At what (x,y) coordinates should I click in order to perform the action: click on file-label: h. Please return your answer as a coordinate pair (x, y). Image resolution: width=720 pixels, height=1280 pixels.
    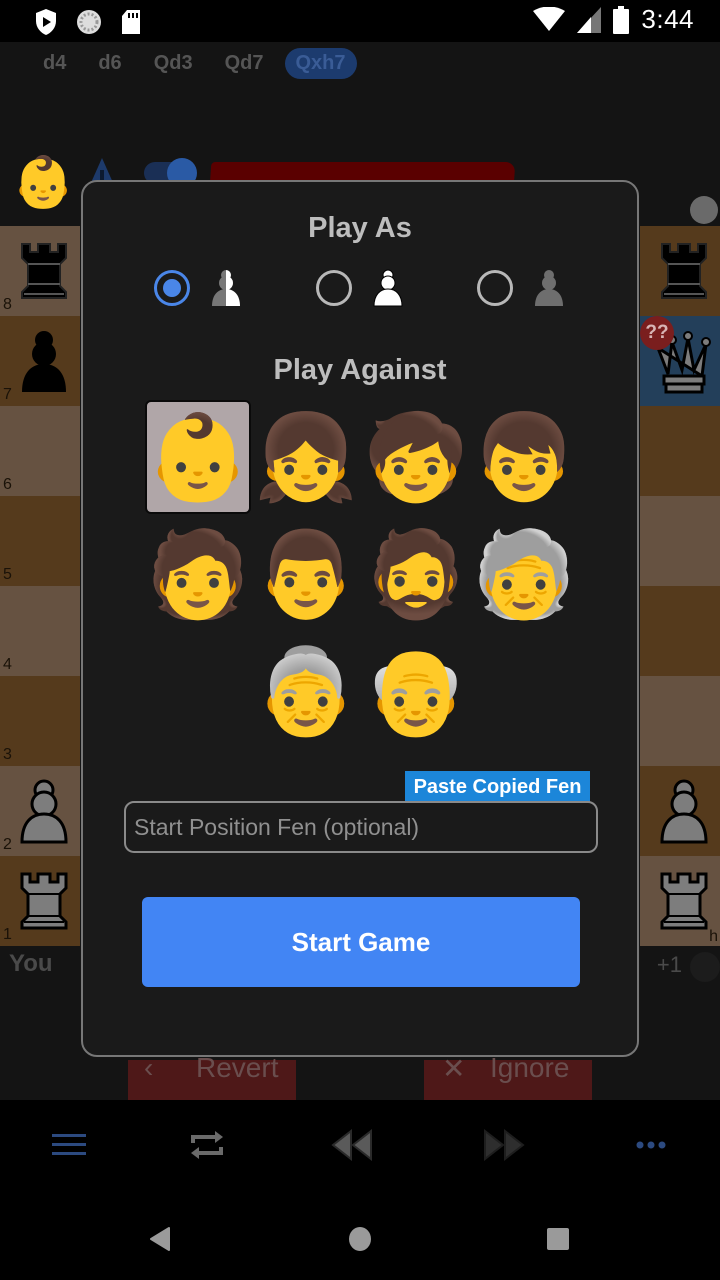
    Looking at the image, I should click on (713, 936).